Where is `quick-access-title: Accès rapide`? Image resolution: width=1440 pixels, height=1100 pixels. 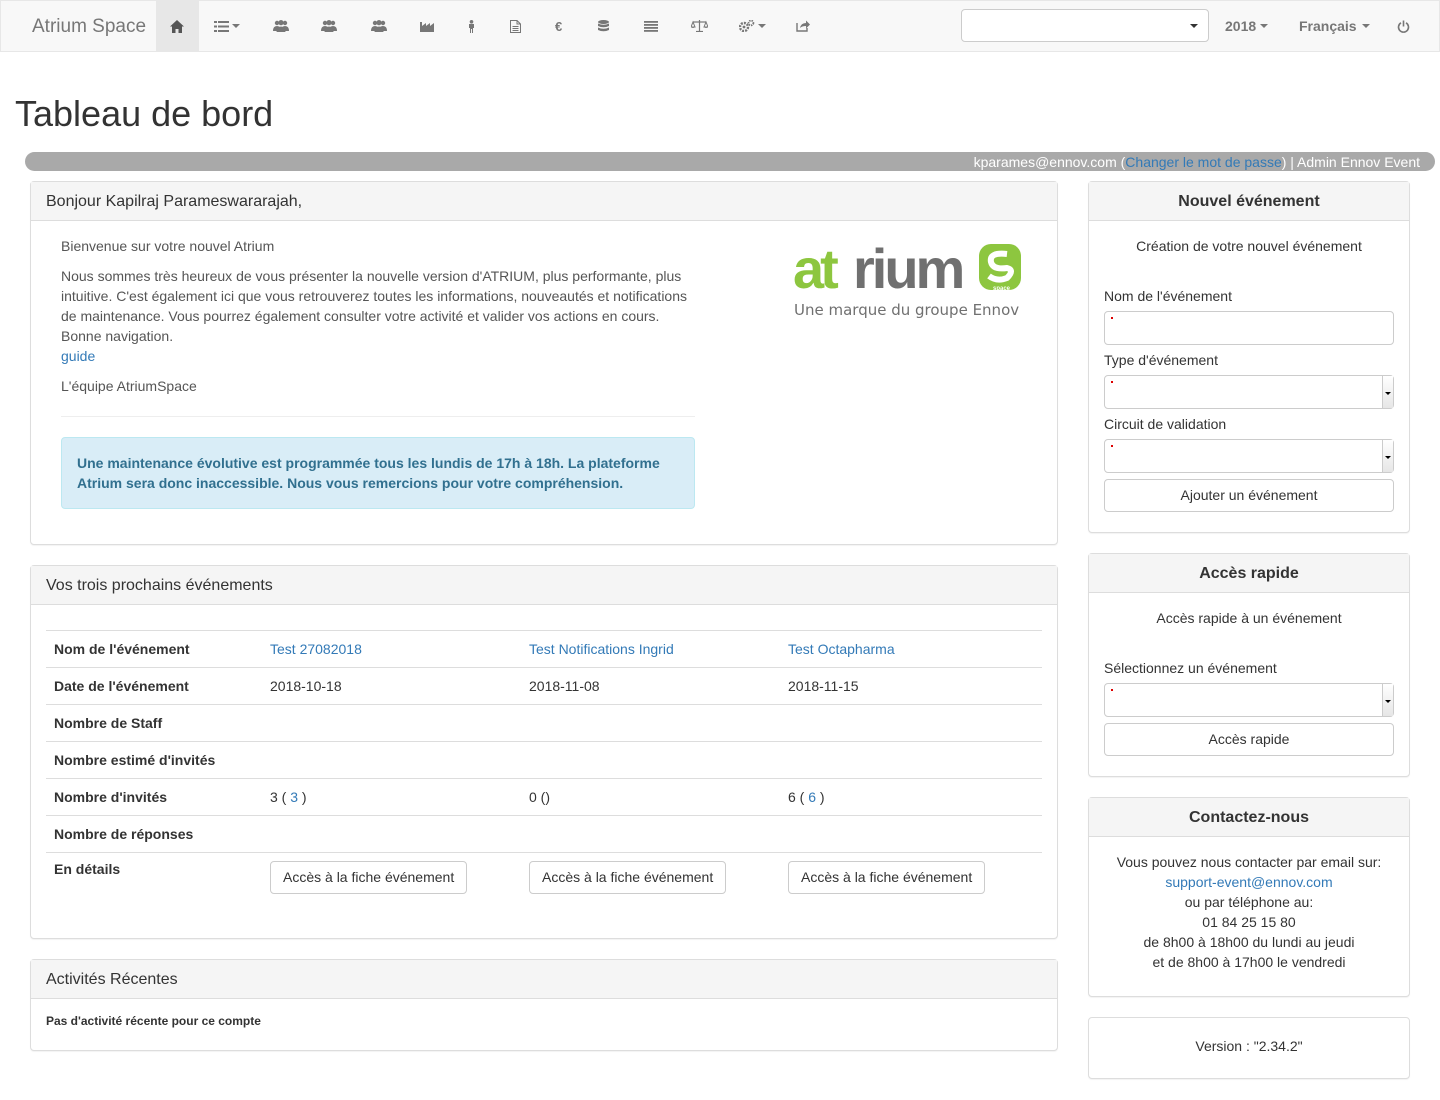
quick-access-title: Accès rapide is located at coordinates (1249, 573).